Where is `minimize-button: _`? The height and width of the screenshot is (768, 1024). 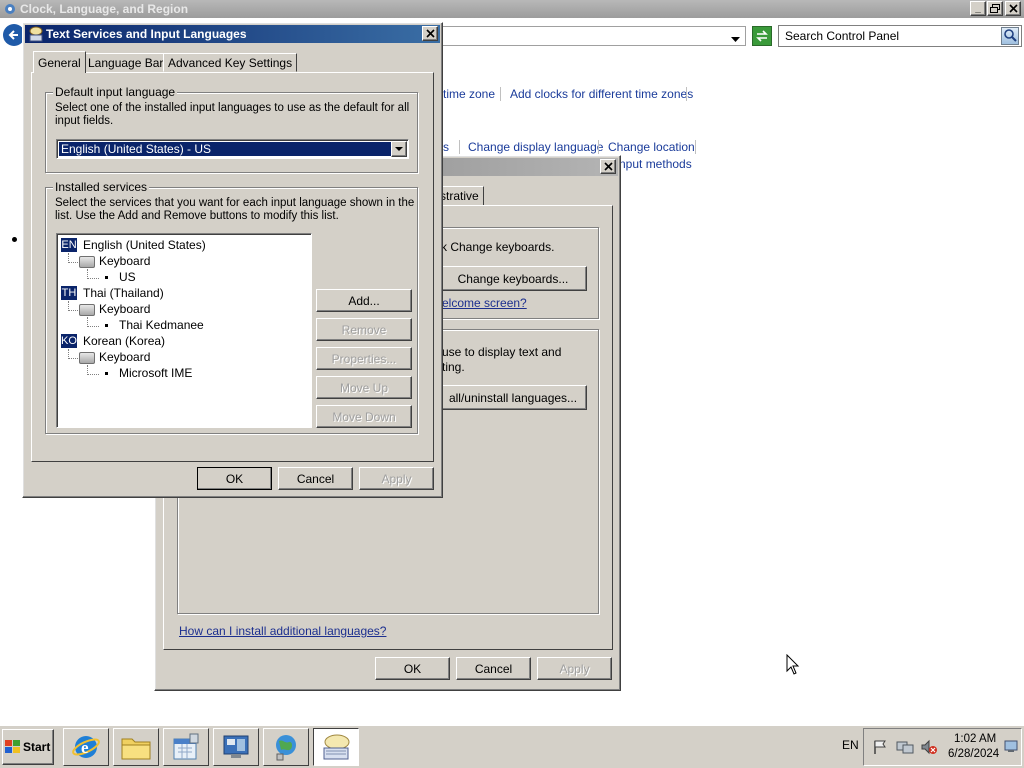 minimize-button: _ is located at coordinates (978, 8).